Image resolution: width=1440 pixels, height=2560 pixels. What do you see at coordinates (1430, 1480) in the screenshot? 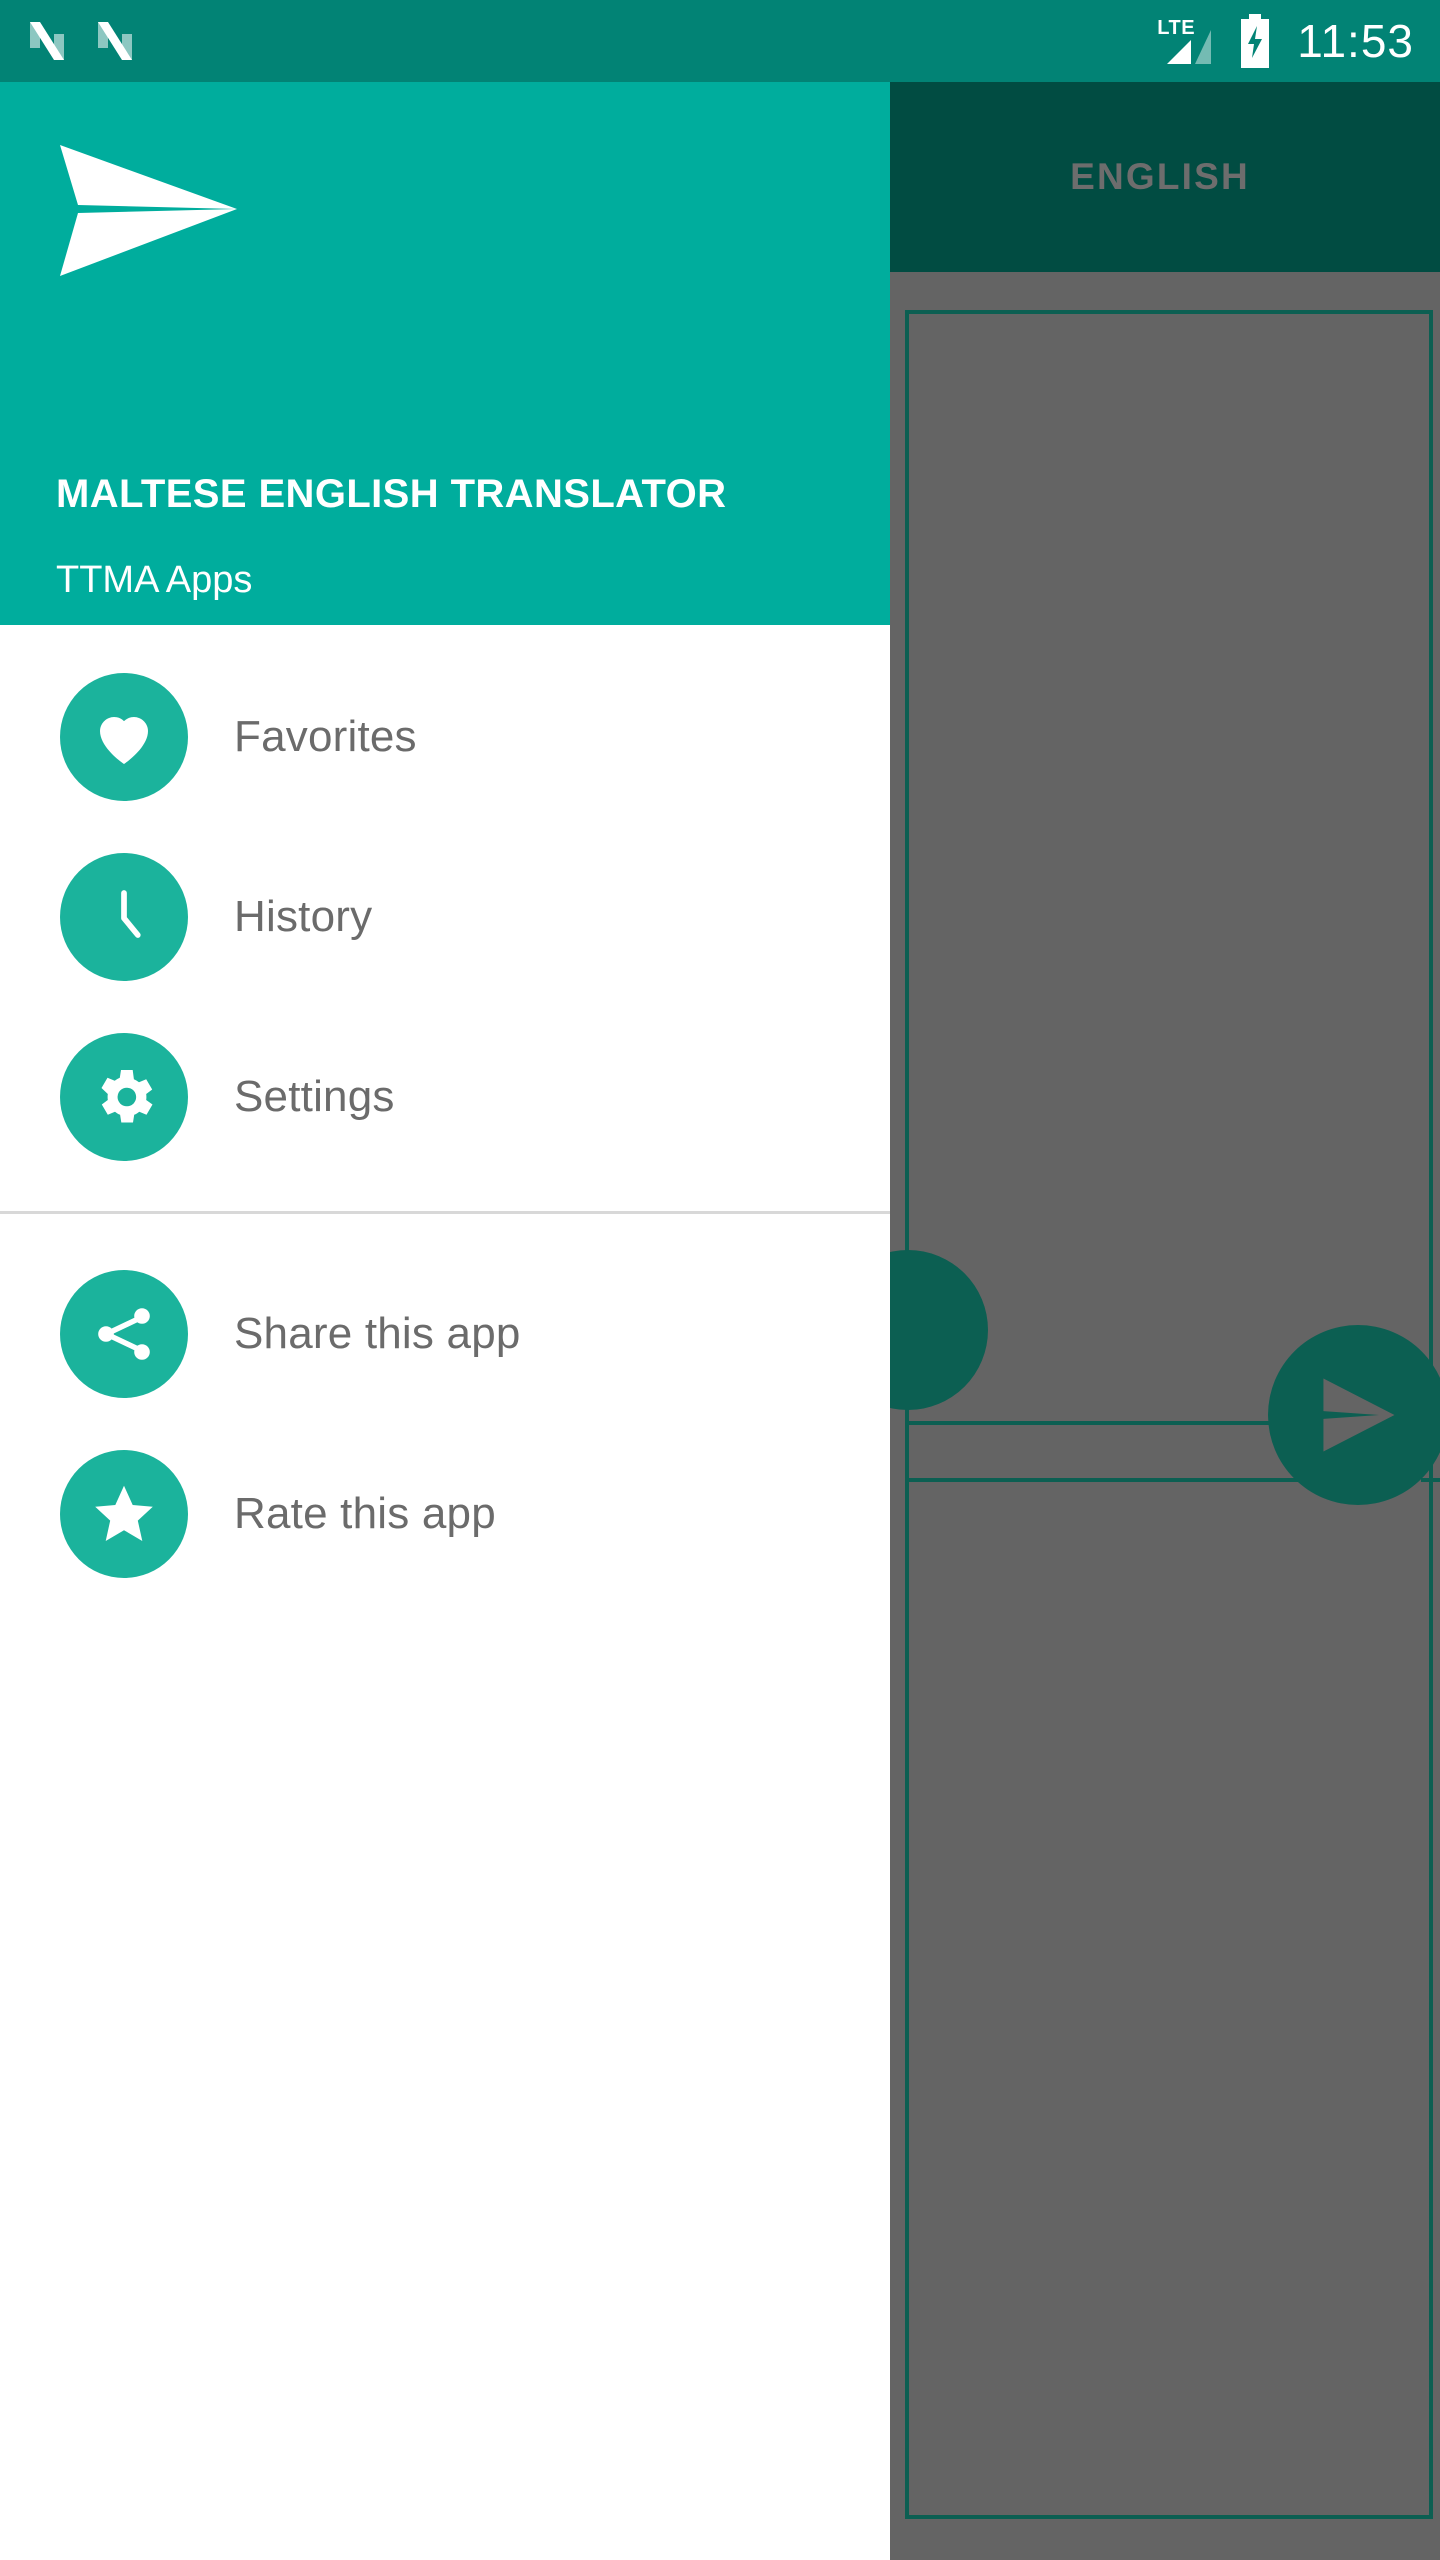
I see `panel-right-edge-bottom` at bounding box center [1430, 1480].